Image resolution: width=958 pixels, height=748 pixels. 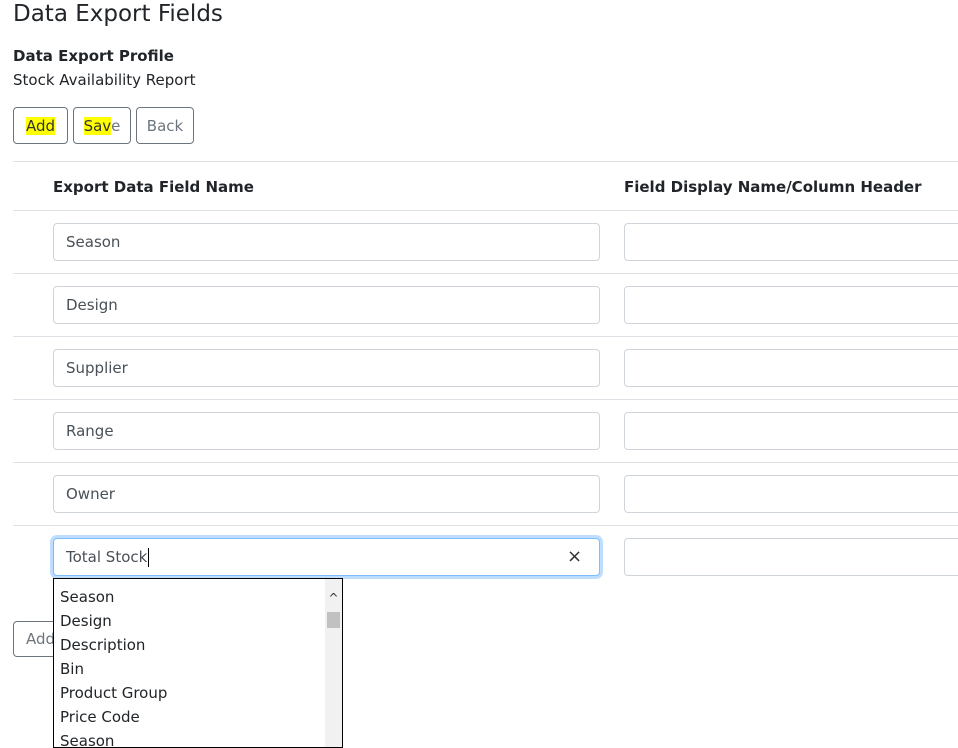 What do you see at coordinates (190, 693) in the screenshot?
I see `dropdown-option: Product Group` at bounding box center [190, 693].